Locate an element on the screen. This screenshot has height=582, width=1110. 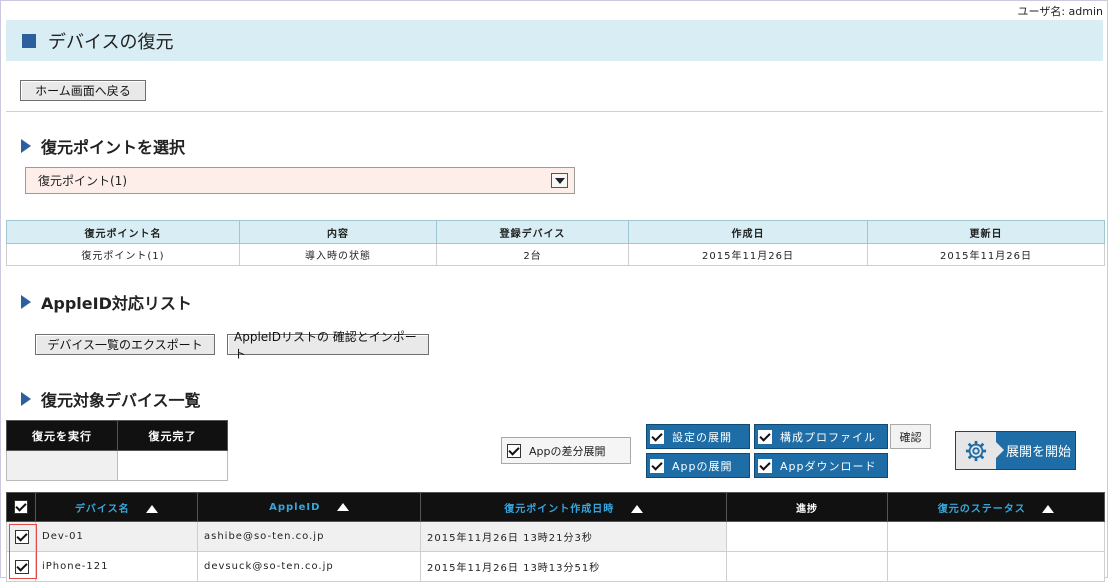
section-devices: 復元対象デバイス一覧 is located at coordinates (111, 399).